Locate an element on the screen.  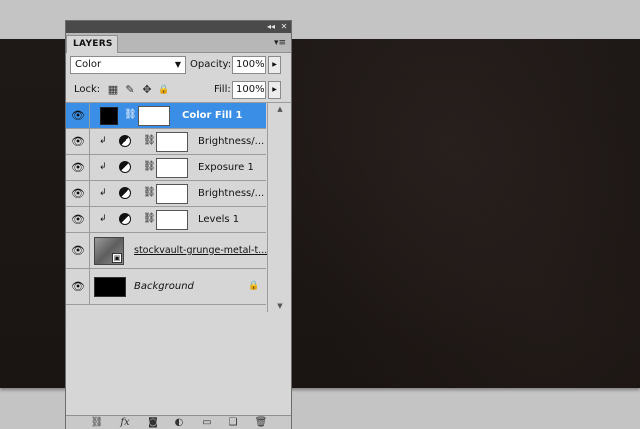
opacity-field: 100% is located at coordinates (249, 65).